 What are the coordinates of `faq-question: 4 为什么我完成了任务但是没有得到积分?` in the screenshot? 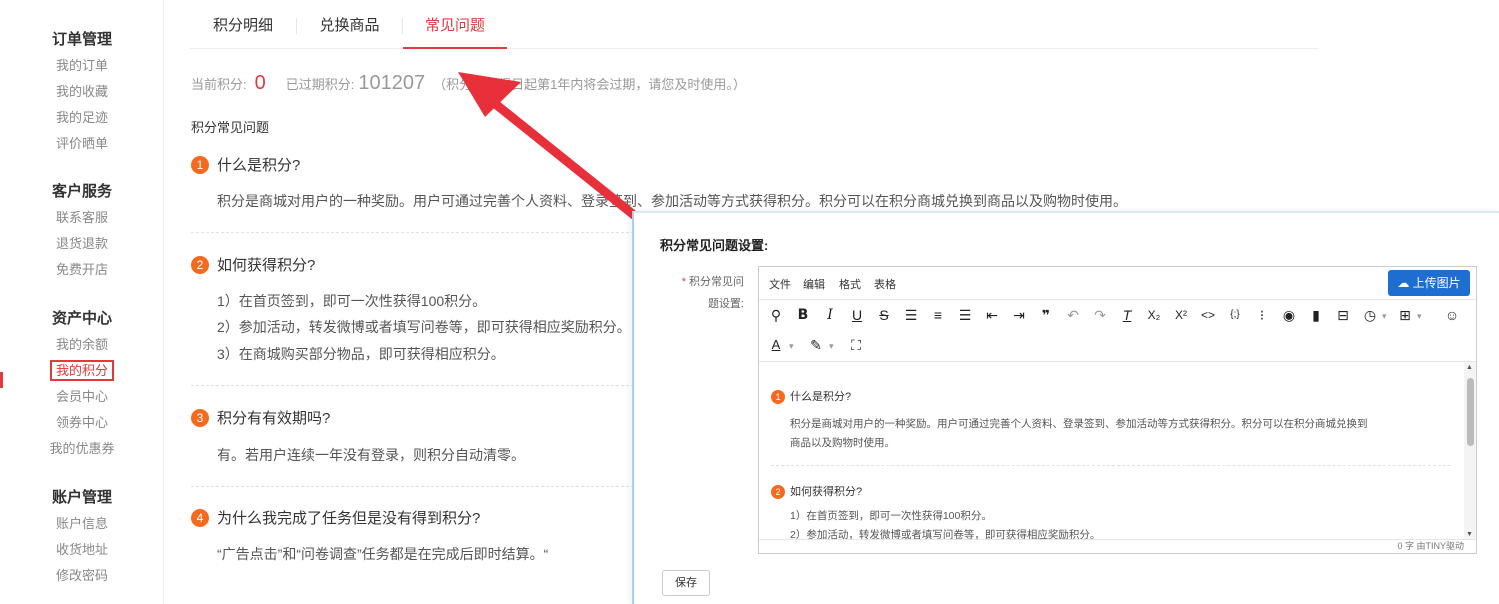 It's located at (335, 517).